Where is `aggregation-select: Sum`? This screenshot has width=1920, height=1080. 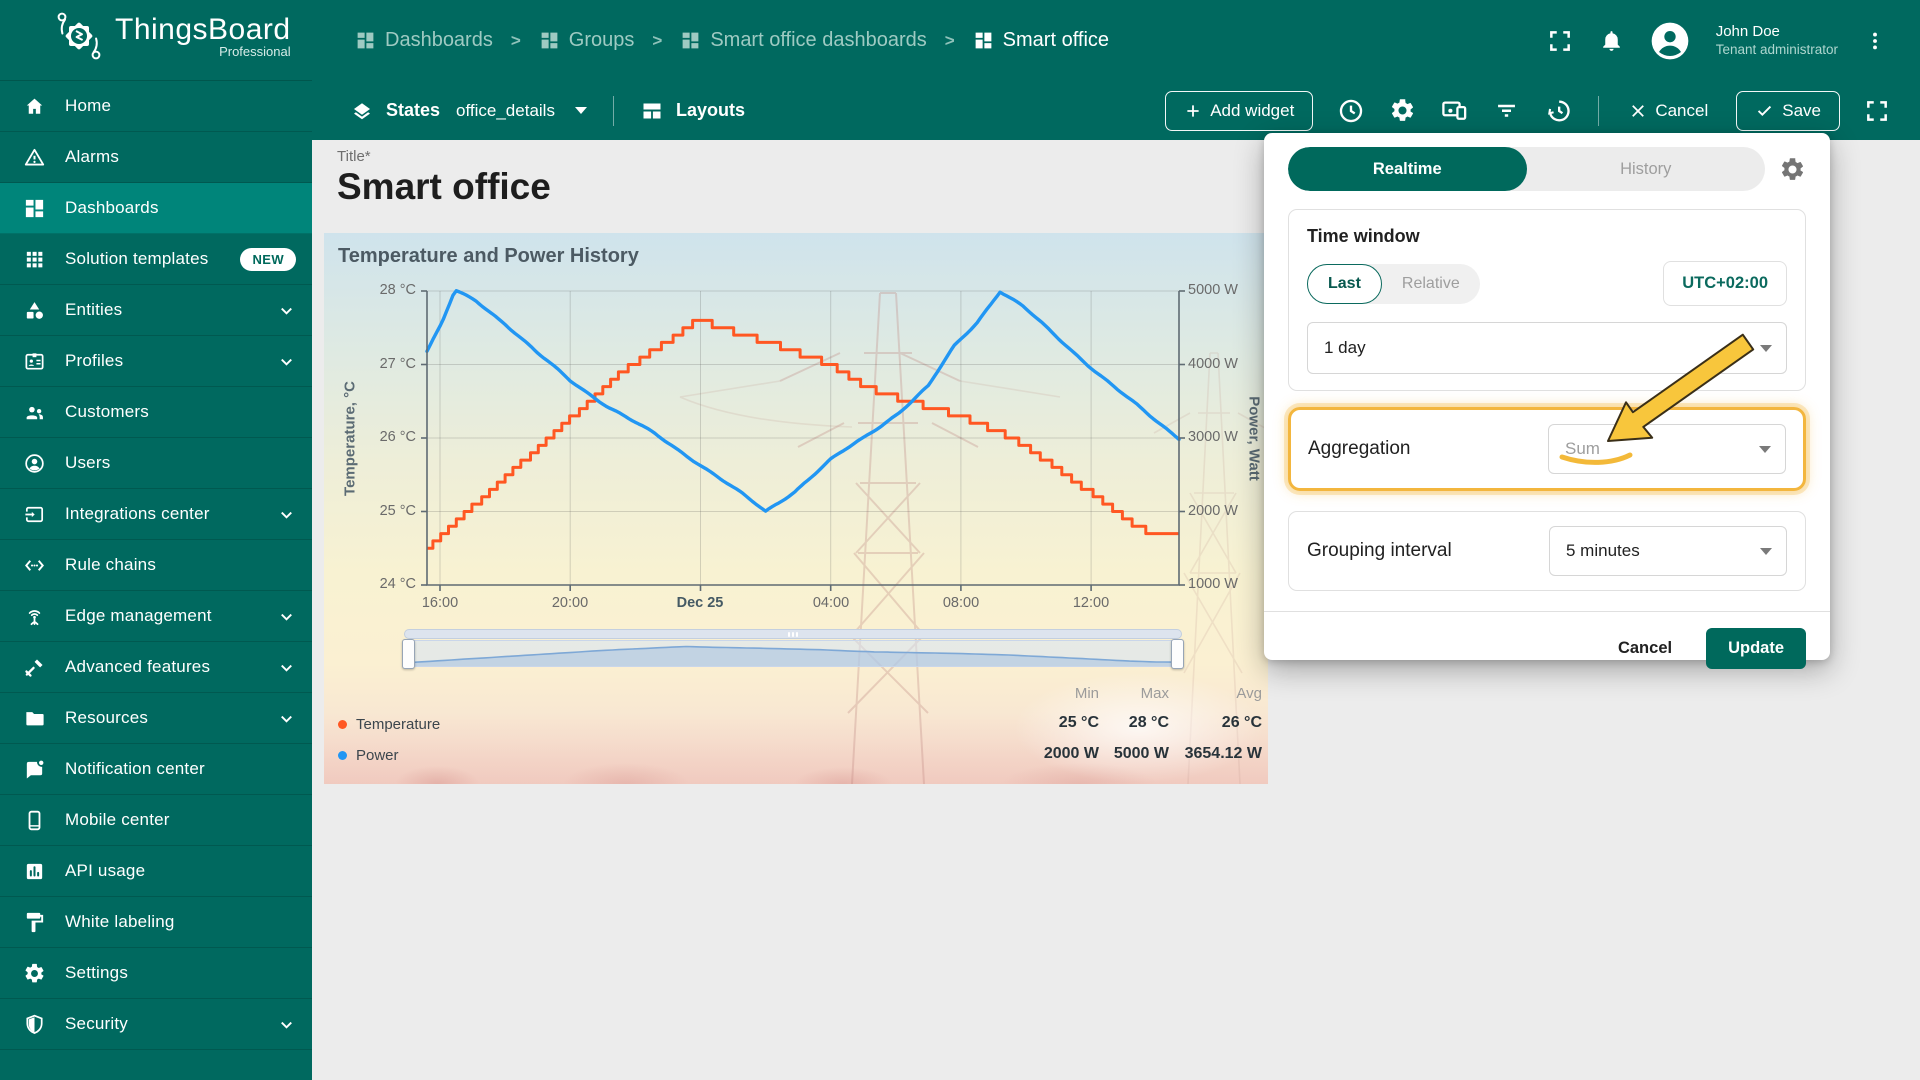
aggregation-select: Sum is located at coordinates (1667, 449).